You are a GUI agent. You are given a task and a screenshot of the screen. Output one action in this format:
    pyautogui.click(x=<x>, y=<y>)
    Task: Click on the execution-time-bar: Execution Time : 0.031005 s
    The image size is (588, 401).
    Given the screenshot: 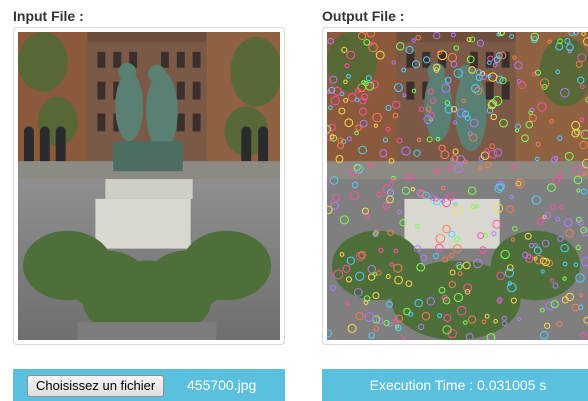 What is the action you would take?
    pyautogui.click(x=455, y=385)
    